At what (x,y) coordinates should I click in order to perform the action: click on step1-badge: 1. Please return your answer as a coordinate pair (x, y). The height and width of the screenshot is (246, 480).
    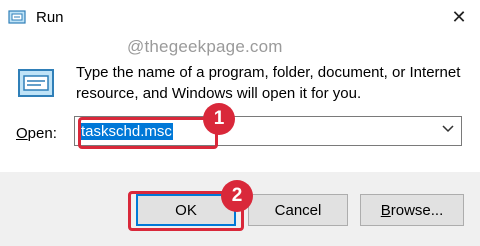
    Looking at the image, I should click on (219, 119).